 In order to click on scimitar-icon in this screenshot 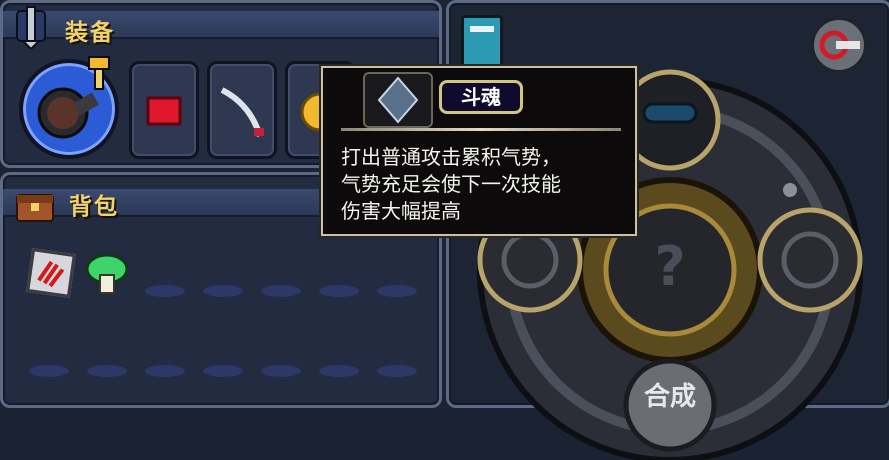, I will do `click(242, 112)`.